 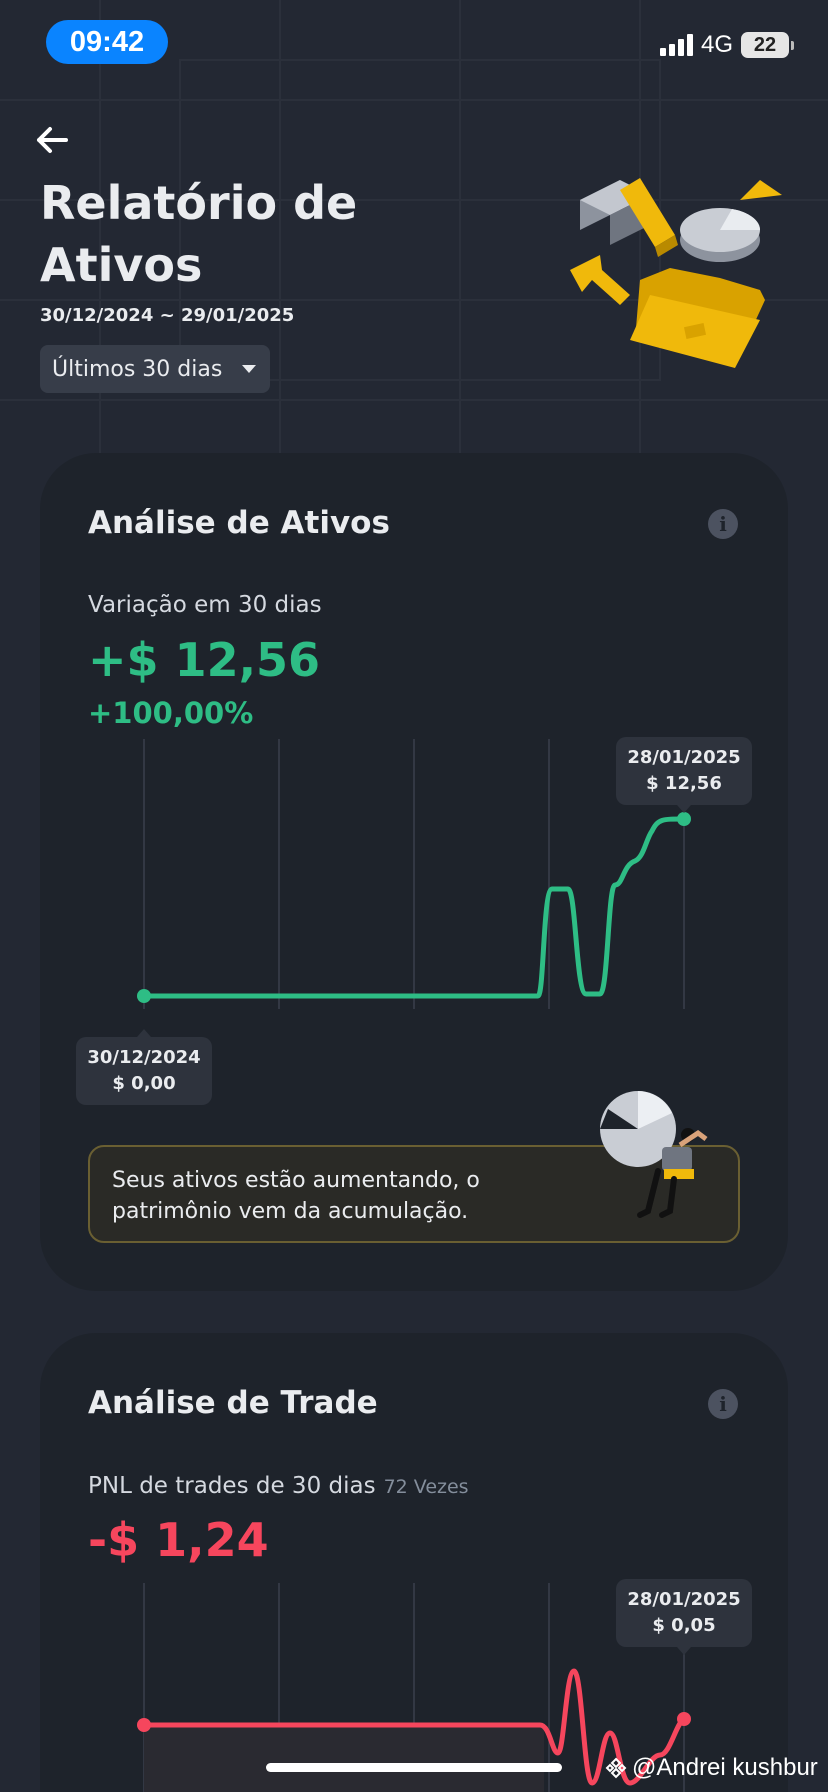 What do you see at coordinates (171, 713) in the screenshot?
I see `change-percent: +100,00%` at bounding box center [171, 713].